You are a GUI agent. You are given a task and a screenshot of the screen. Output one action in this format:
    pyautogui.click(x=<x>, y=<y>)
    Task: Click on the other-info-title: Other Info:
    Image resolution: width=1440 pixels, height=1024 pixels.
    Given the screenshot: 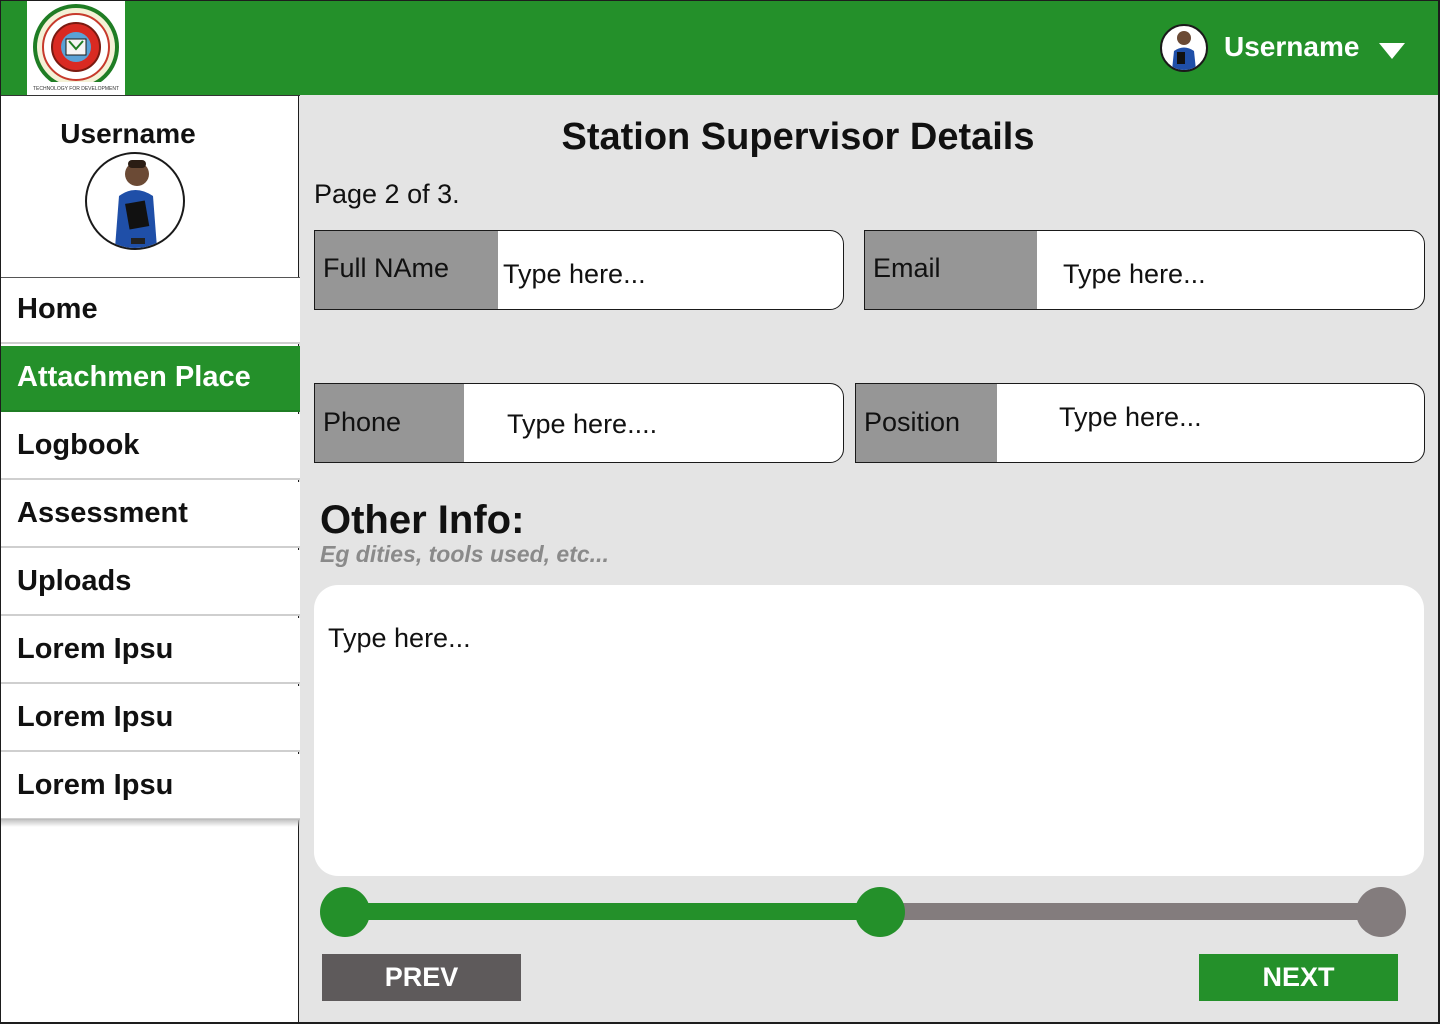 What is the action you would take?
    pyautogui.click(x=422, y=520)
    